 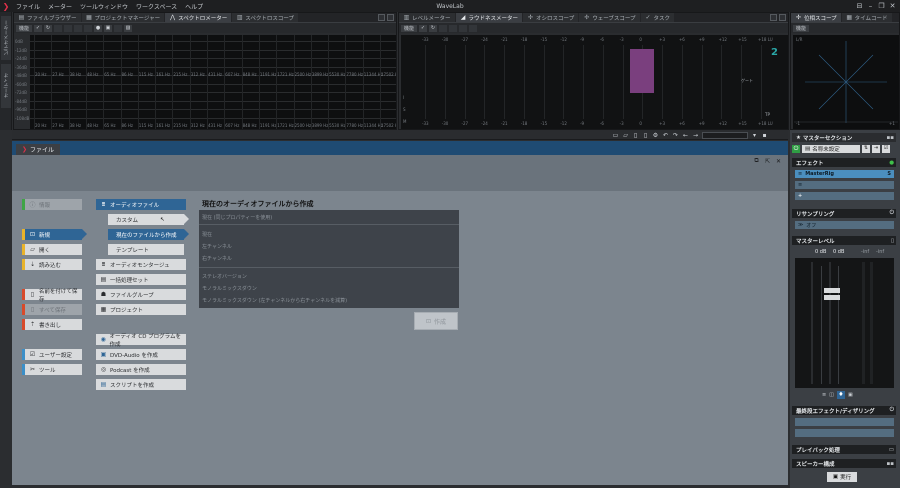 I want to click on forward-icon: →, so click(x=695, y=135).